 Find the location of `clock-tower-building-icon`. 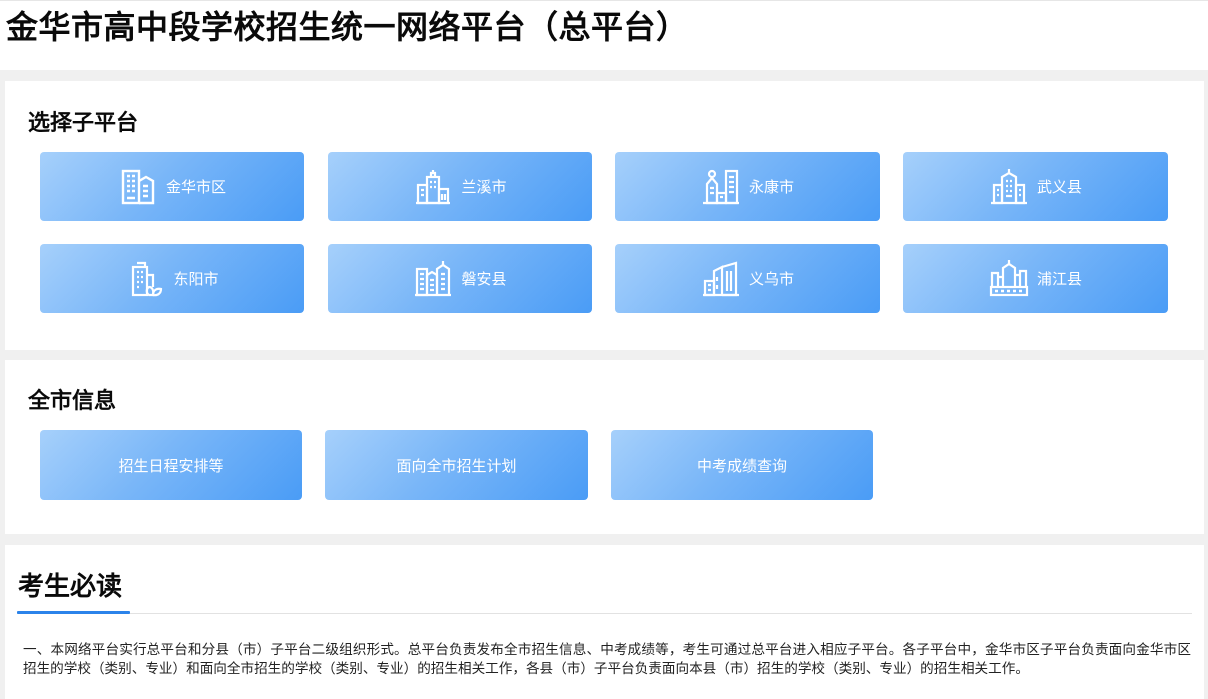

clock-tower-building-icon is located at coordinates (721, 187).